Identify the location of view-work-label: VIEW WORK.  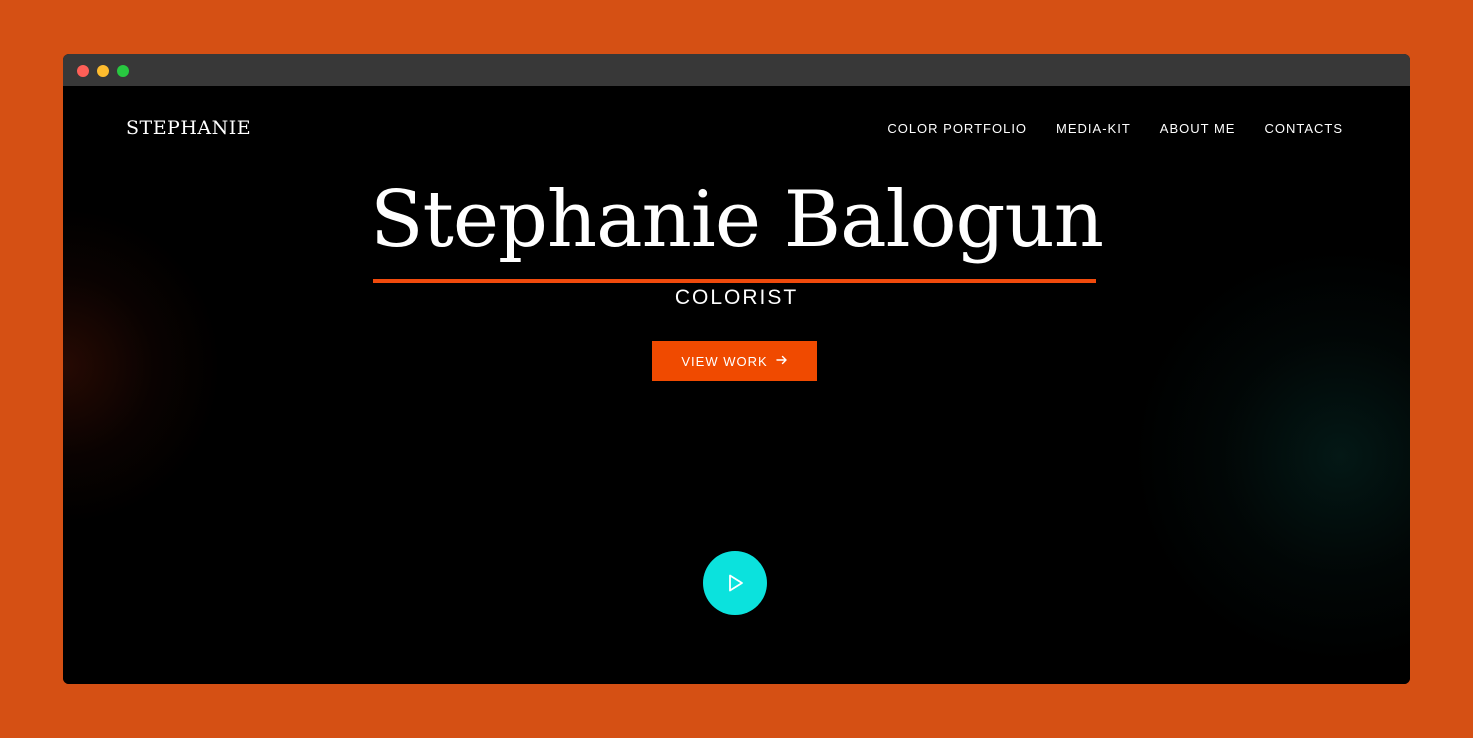
(724, 361).